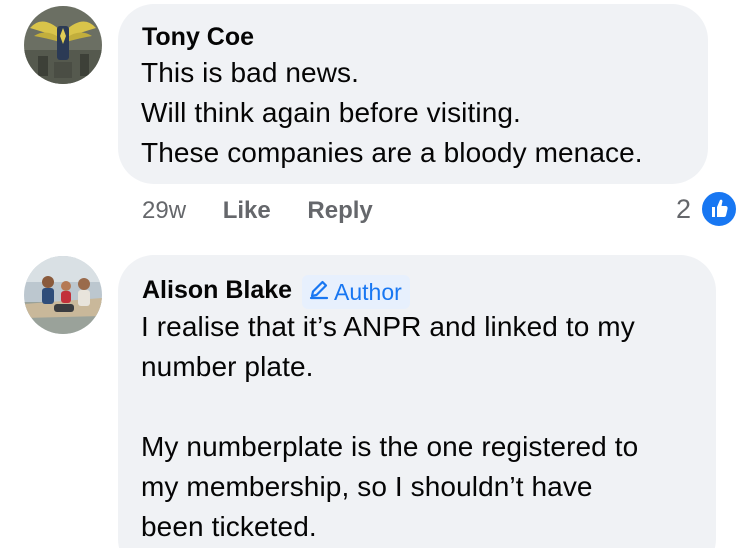 This screenshot has width=750, height=548. Describe the element at coordinates (331, 112) in the screenshot. I see `comment-text-line: Will think again before visiting.` at that location.